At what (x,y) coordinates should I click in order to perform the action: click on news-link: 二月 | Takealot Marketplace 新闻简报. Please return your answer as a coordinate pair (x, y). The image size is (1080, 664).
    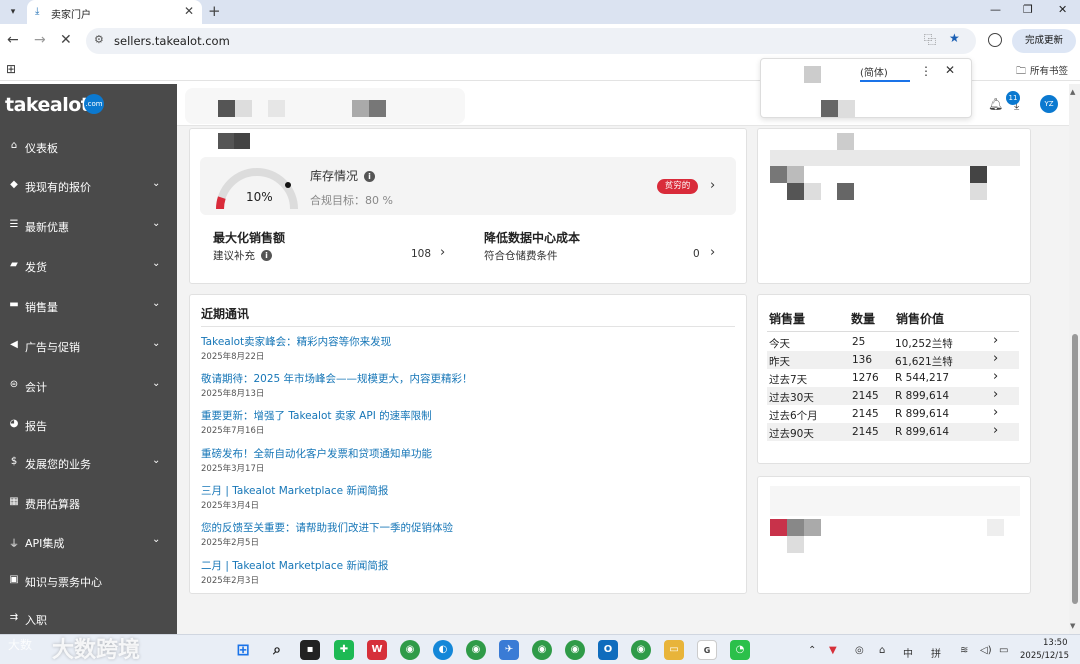
    Looking at the image, I should click on (294, 565).